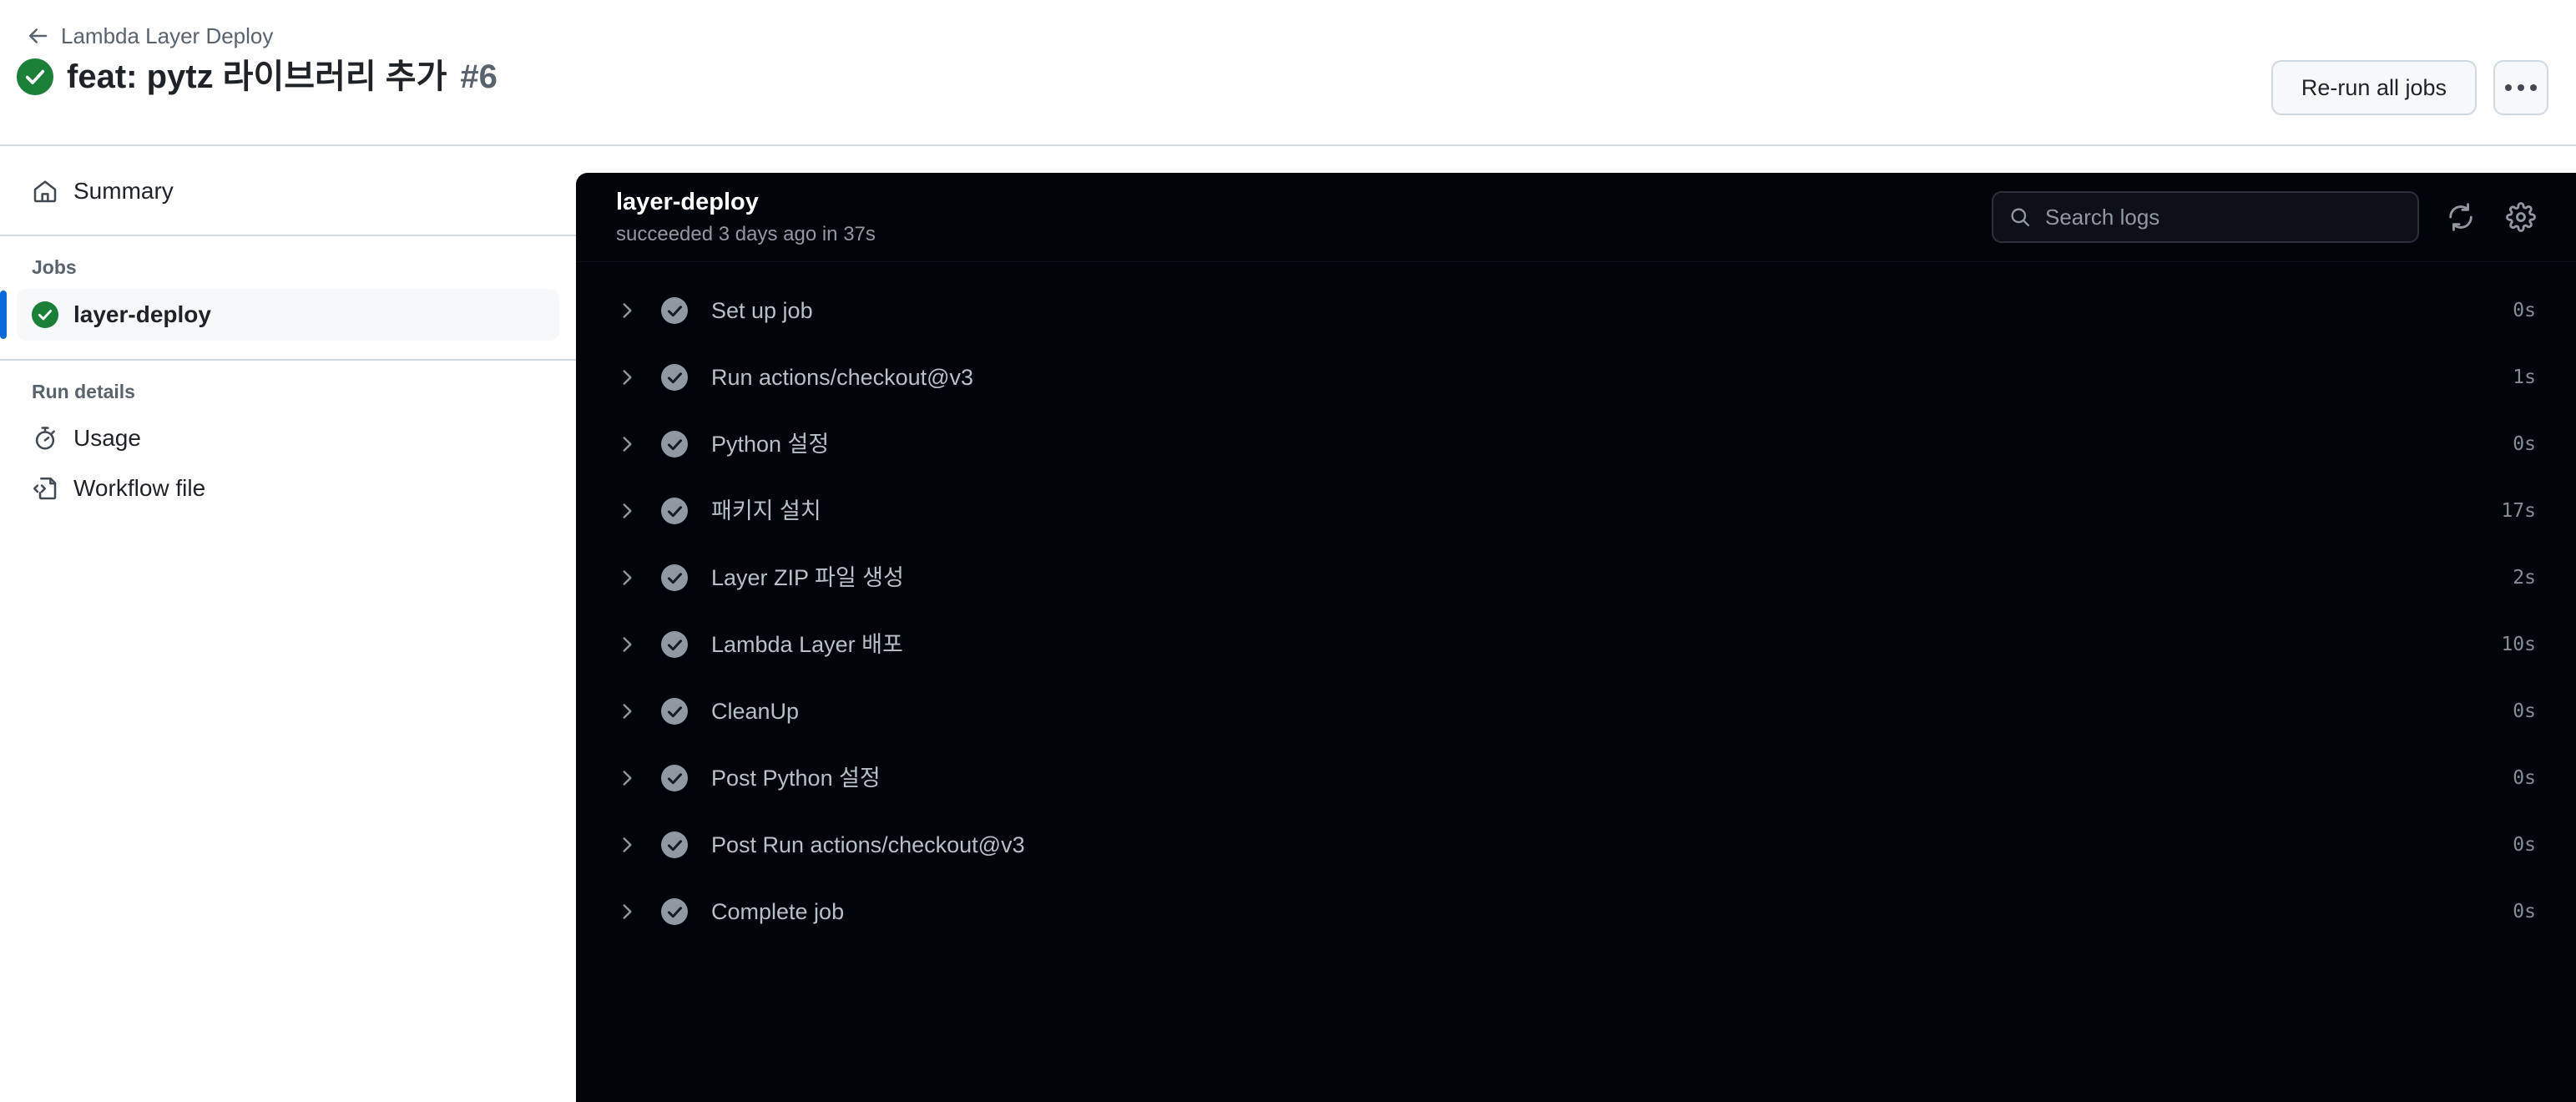 This screenshot has width=2576, height=1102. What do you see at coordinates (288, 488) in the screenshot?
I see `sidebar-item-workflow-file: Workflow file` at bounding box center [288, 488].